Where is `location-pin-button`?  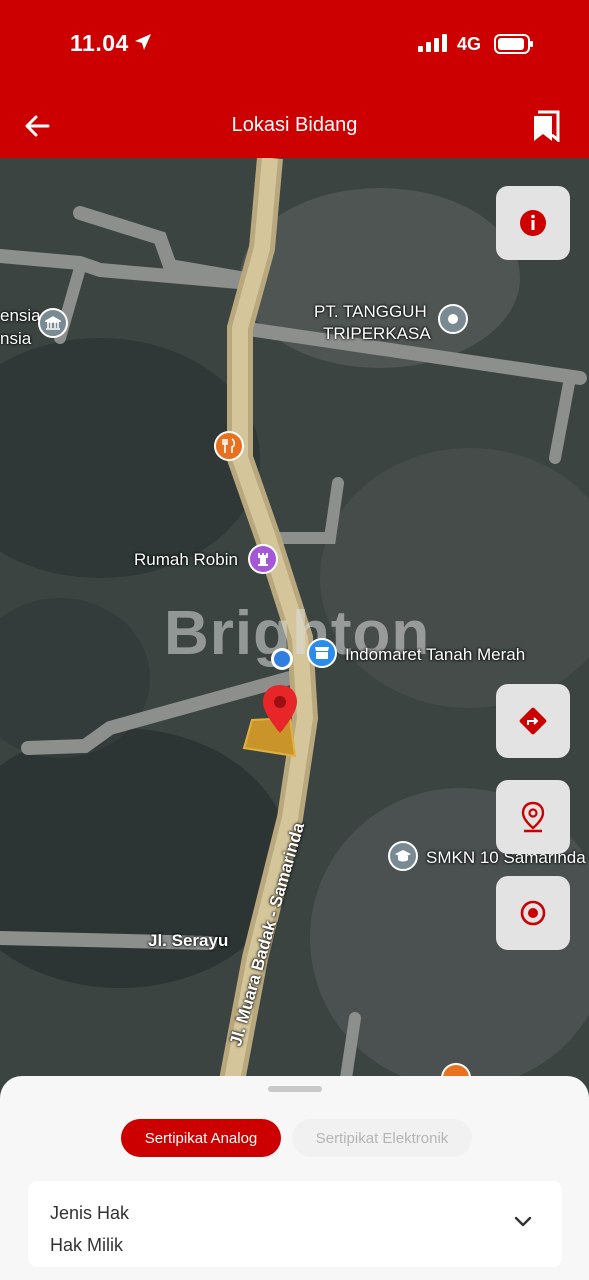 location-pin-button is located at coordinates (533, 817).